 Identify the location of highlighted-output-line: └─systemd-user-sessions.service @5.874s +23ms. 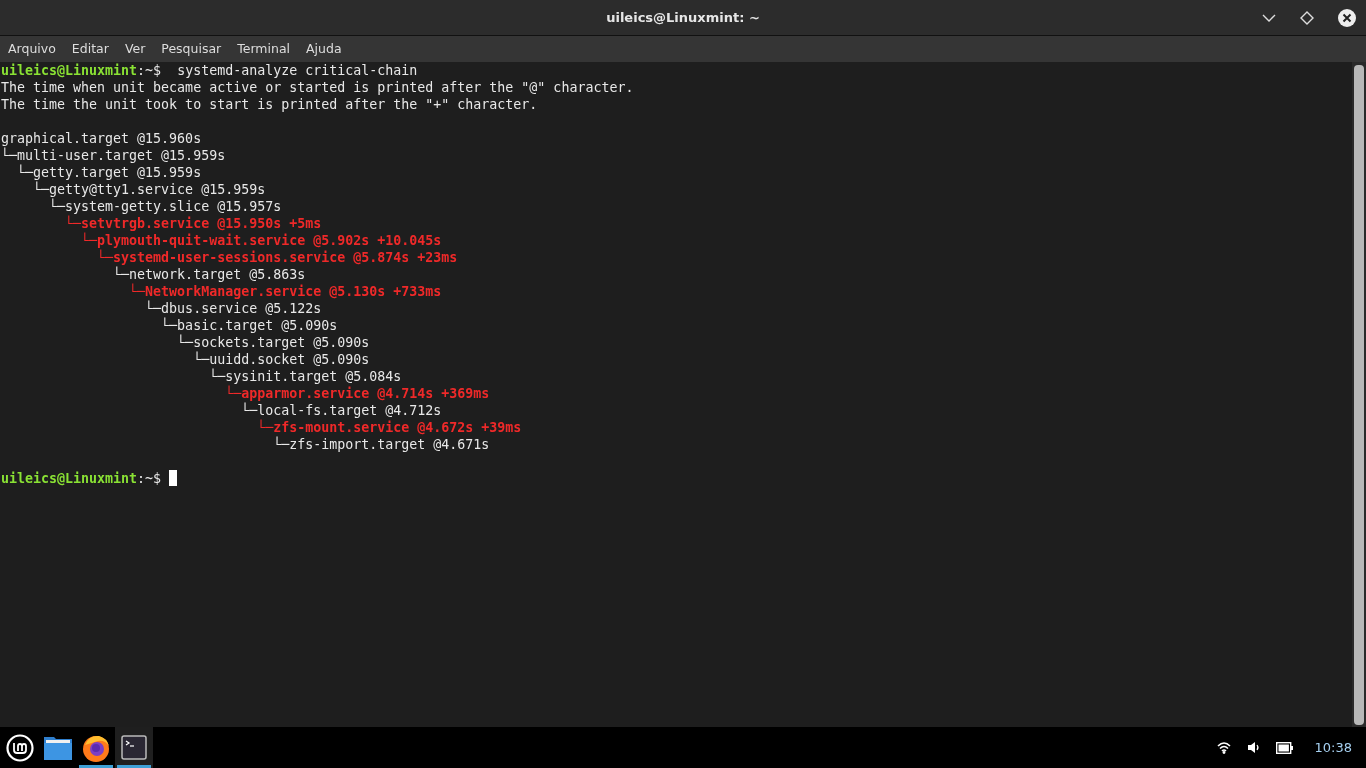
(277, 257).